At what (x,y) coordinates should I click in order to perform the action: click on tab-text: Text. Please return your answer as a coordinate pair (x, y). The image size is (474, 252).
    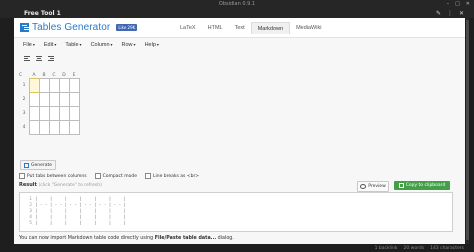
    Looking at the image, I should click on (240, 28).